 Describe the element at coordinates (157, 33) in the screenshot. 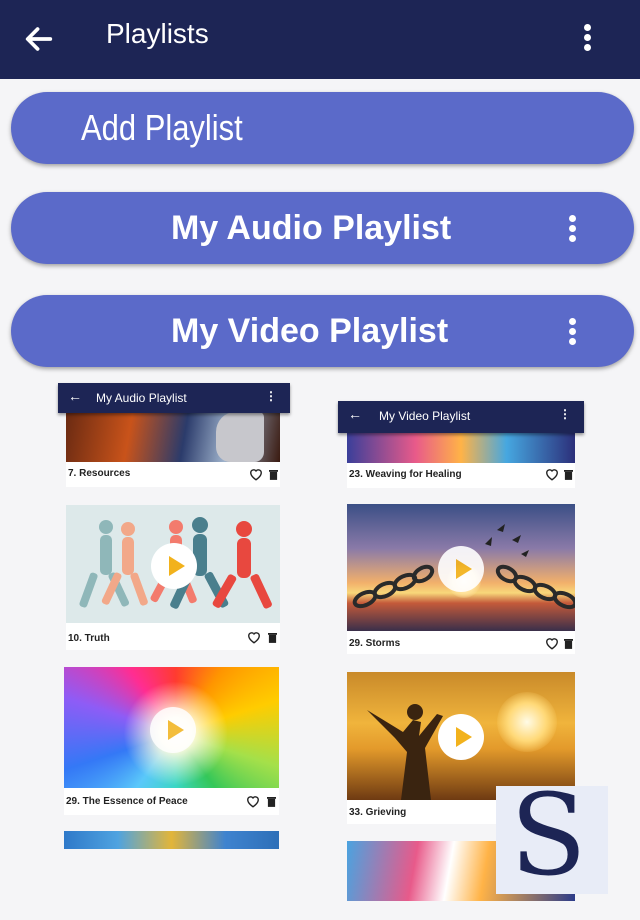

I see `page-title: Playlists` at that location.